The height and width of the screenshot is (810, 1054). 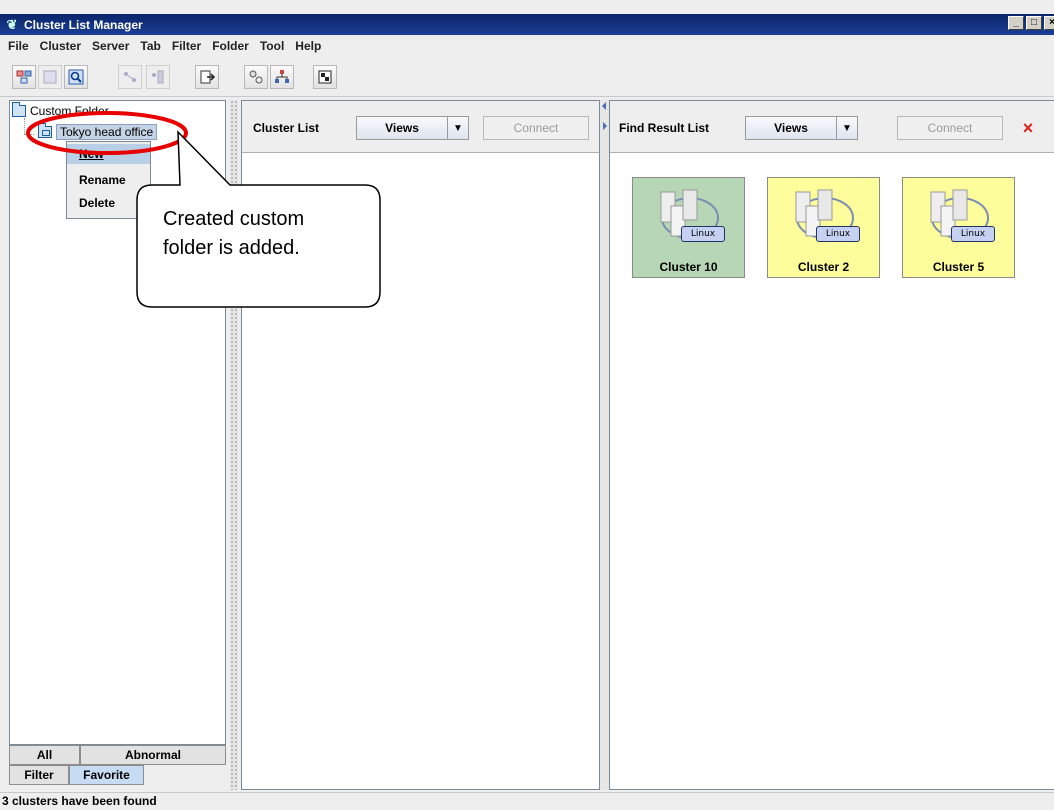 I want to click on network-icon, so click(x=282, y=77).